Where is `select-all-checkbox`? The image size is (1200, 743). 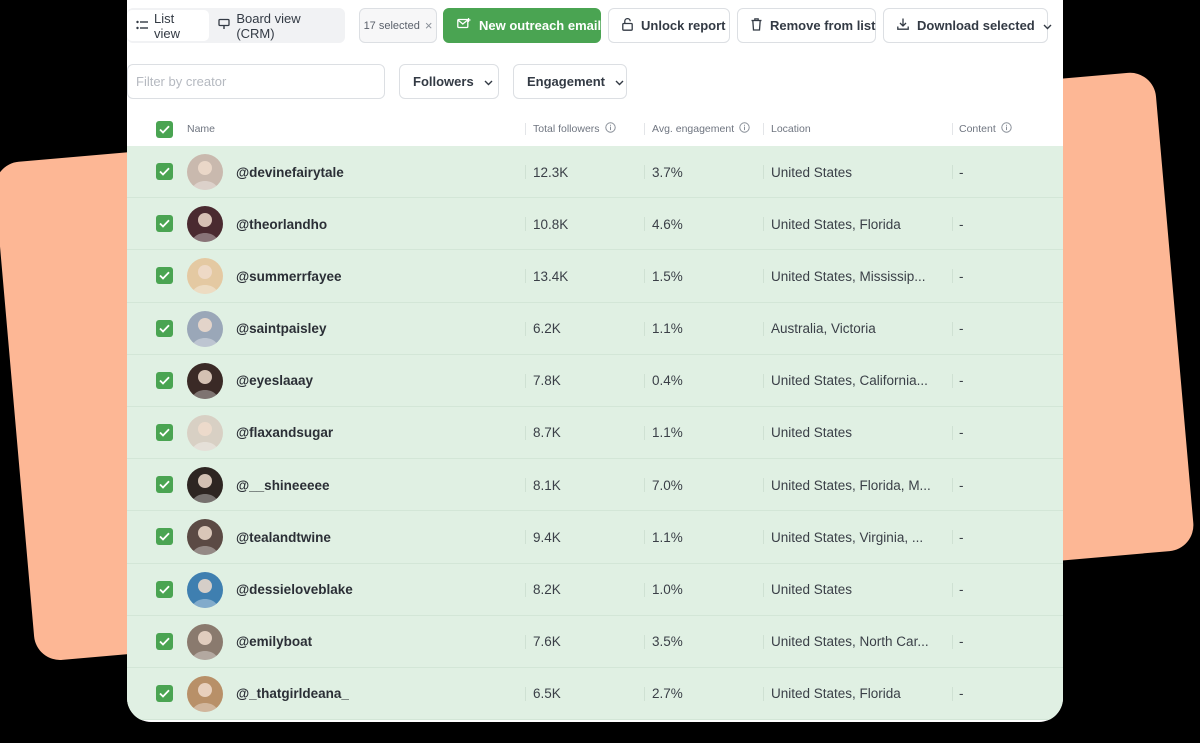
select-all-checkbox is located at coordinates (164, 129).